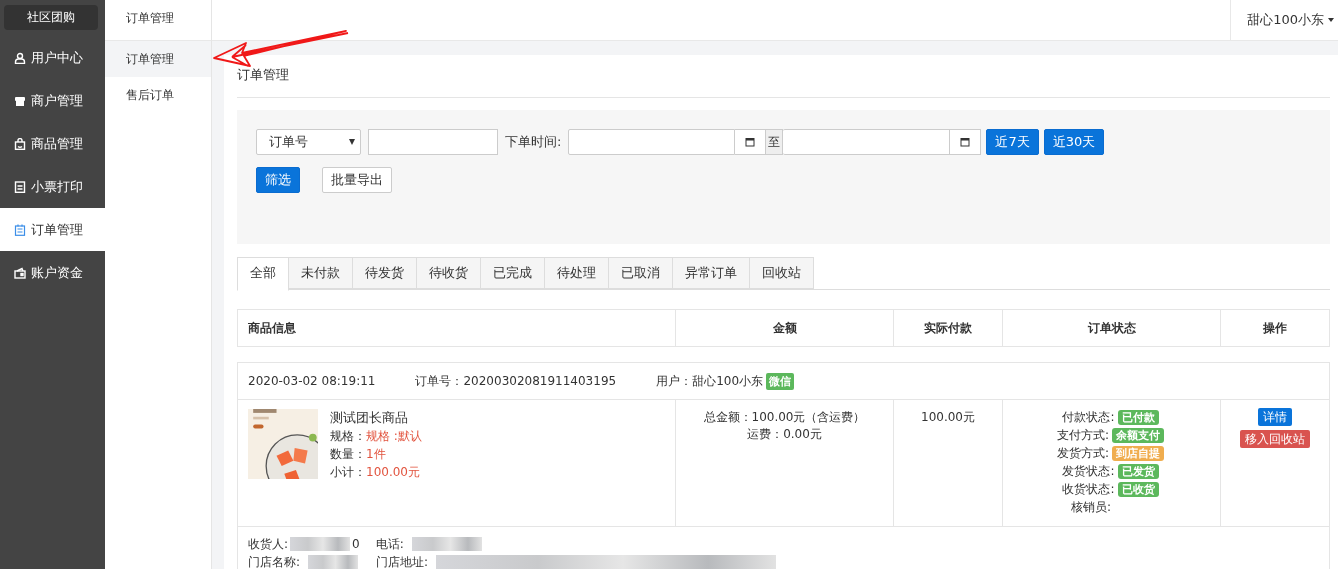  I want to click on bag-icon, so click(20, 143).